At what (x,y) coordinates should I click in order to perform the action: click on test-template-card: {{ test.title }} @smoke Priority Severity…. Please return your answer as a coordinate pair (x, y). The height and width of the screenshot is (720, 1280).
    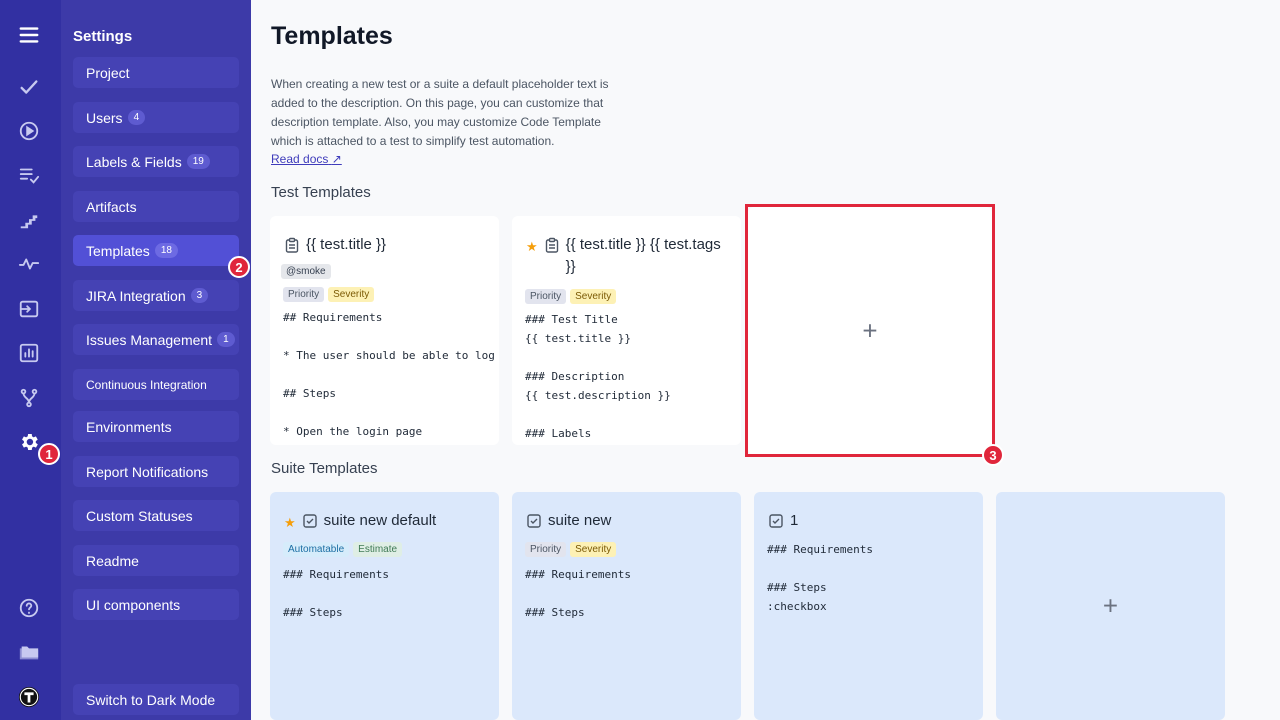
    Looking at the image, I should click on (384, 330).